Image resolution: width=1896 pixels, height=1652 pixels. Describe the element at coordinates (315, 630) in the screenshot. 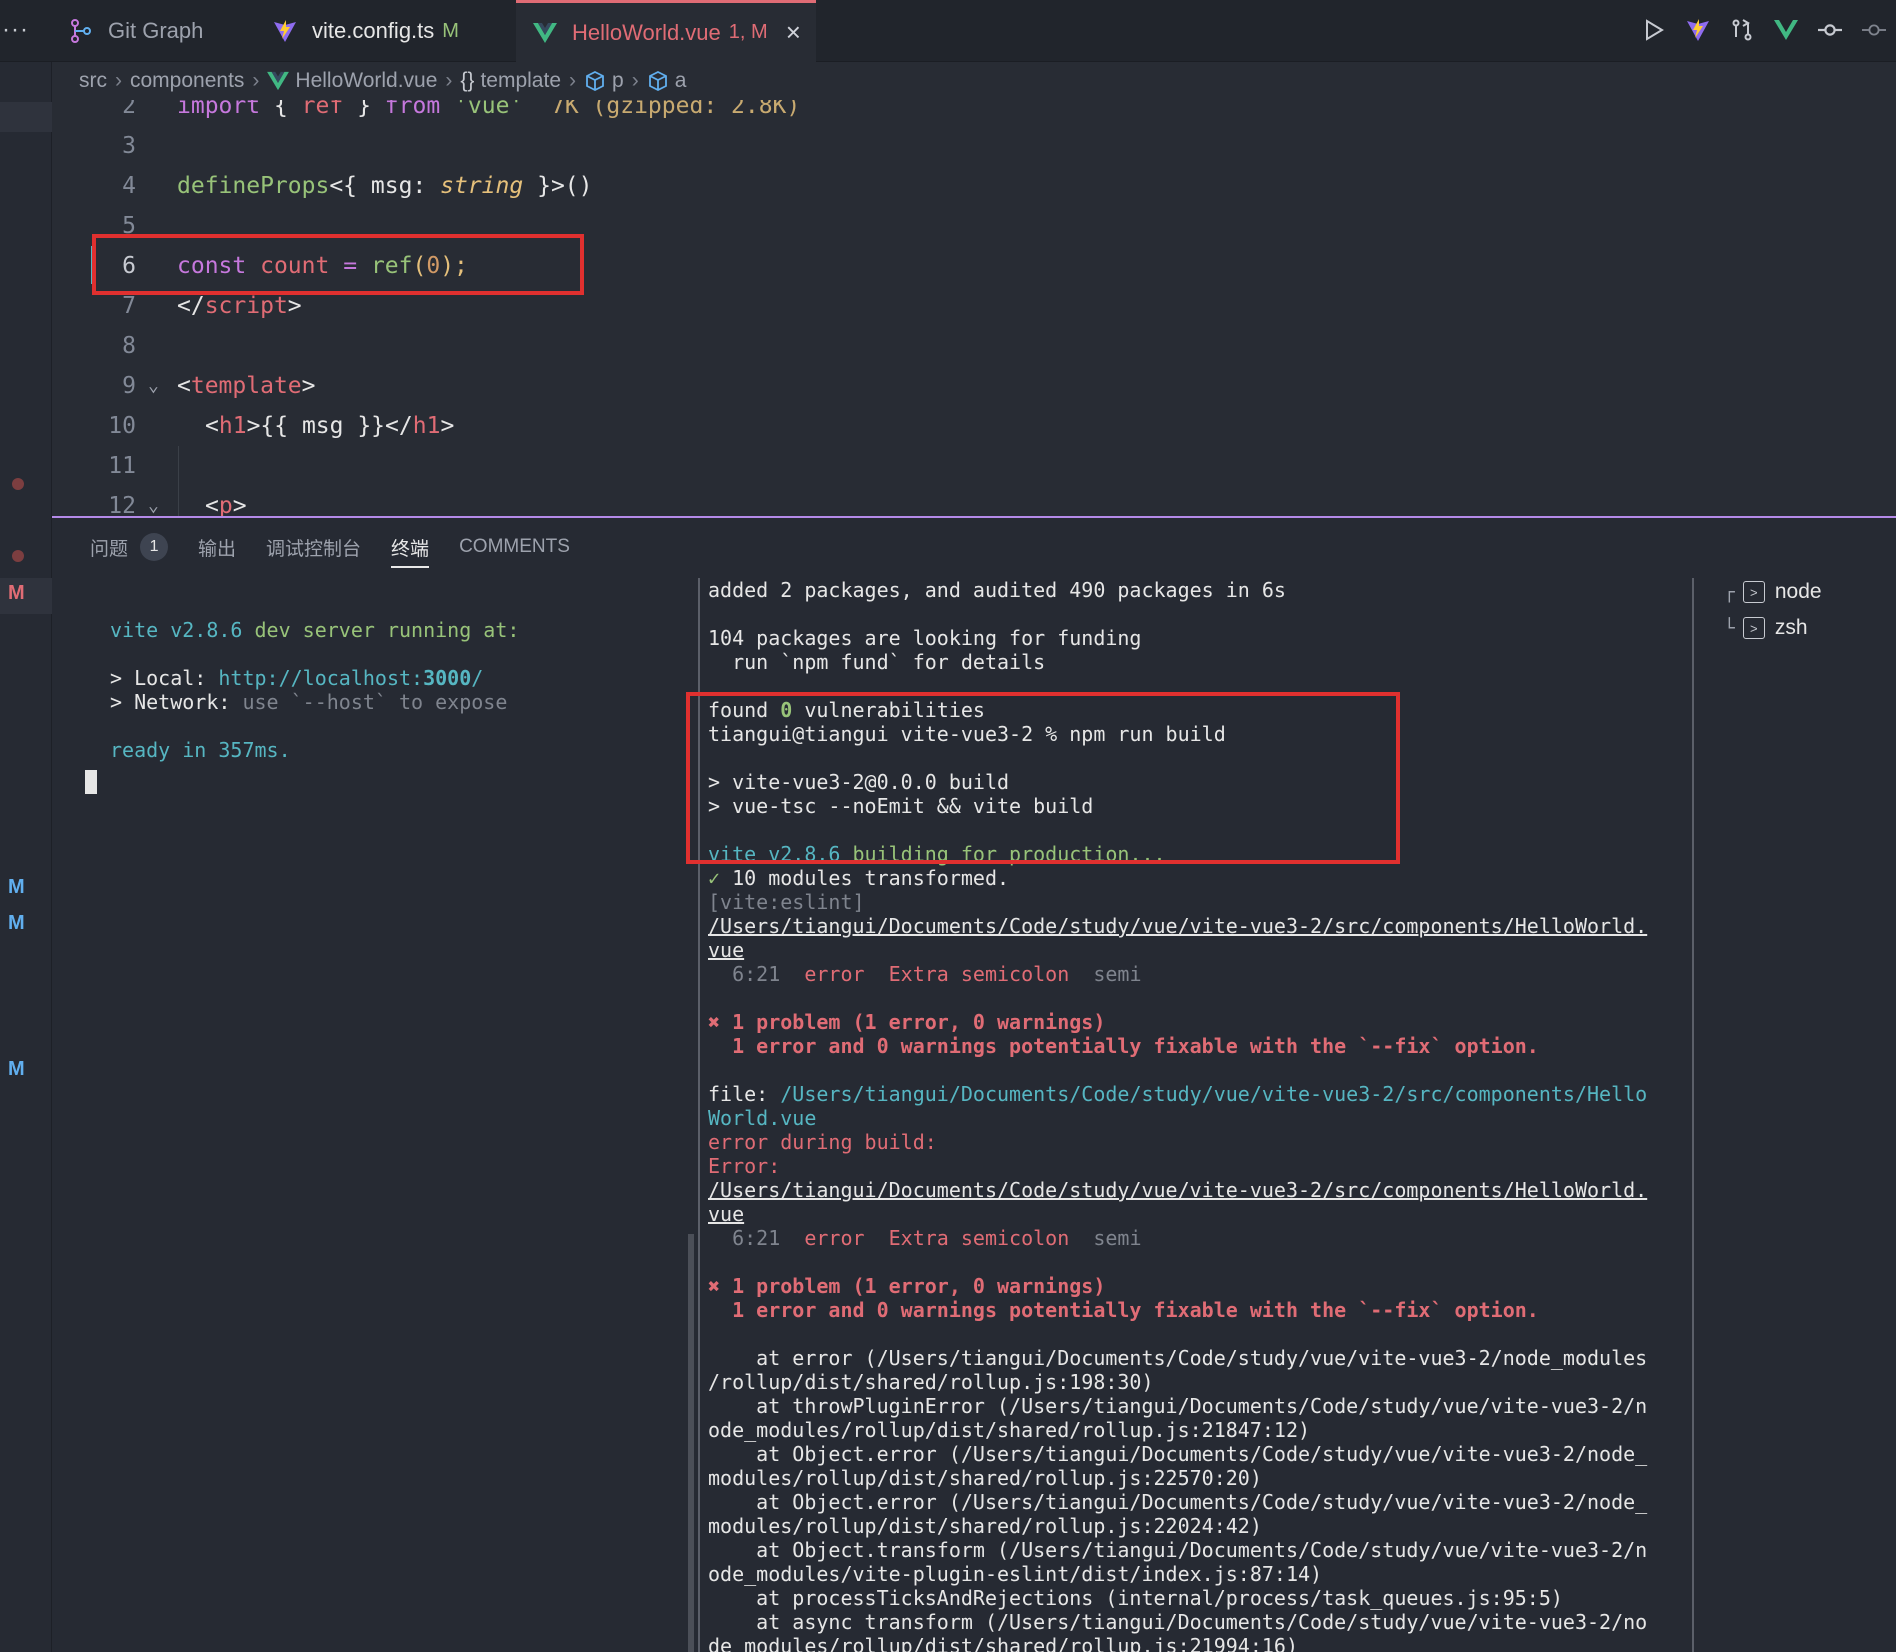

I see `terminal-line: vite v2.8.6 dev server running at:` at that location.